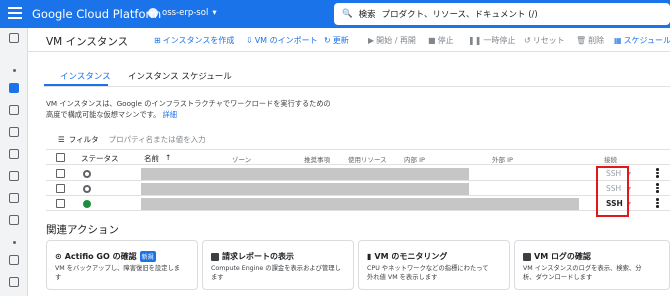  Describe the element at coordinates (194, 40) in the screenshot. I see `create-instance-button: ⊞ インスタンスを作成` at that location.